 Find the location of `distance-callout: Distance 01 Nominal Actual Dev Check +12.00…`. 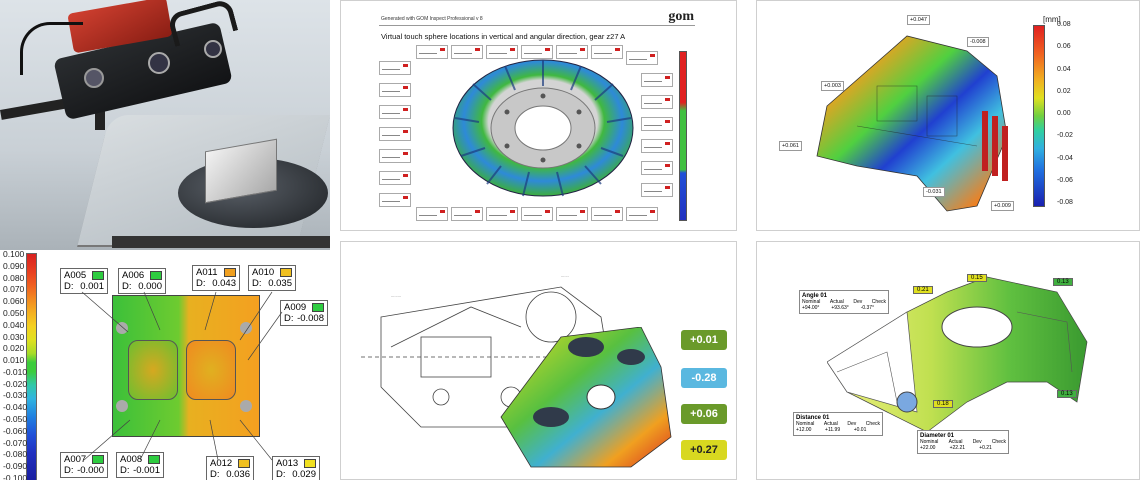

distance-callout: Distance 01 Nominal Actual Dev Check +12.00… is located at coordinates (838, 424).